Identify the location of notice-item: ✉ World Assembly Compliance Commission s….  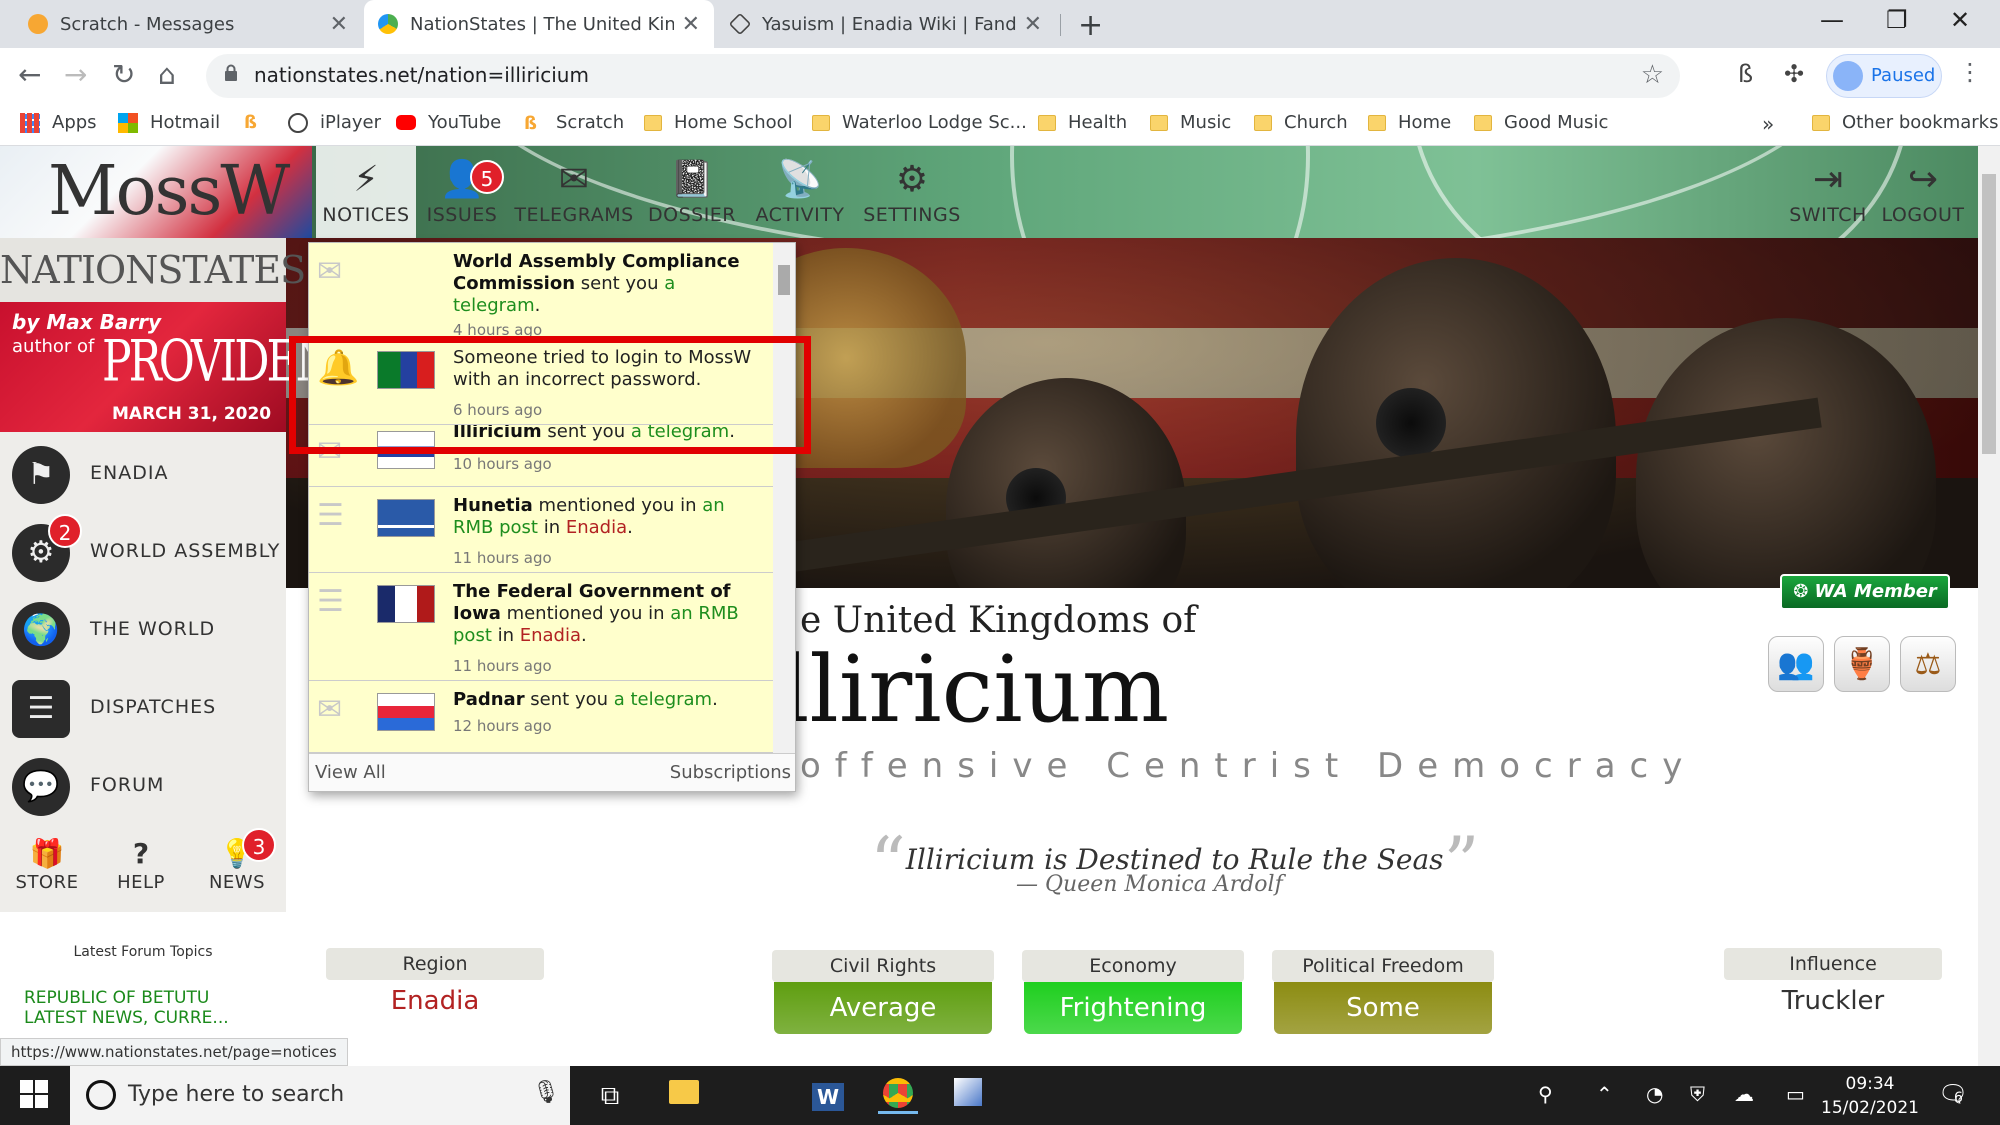
(541, 291).